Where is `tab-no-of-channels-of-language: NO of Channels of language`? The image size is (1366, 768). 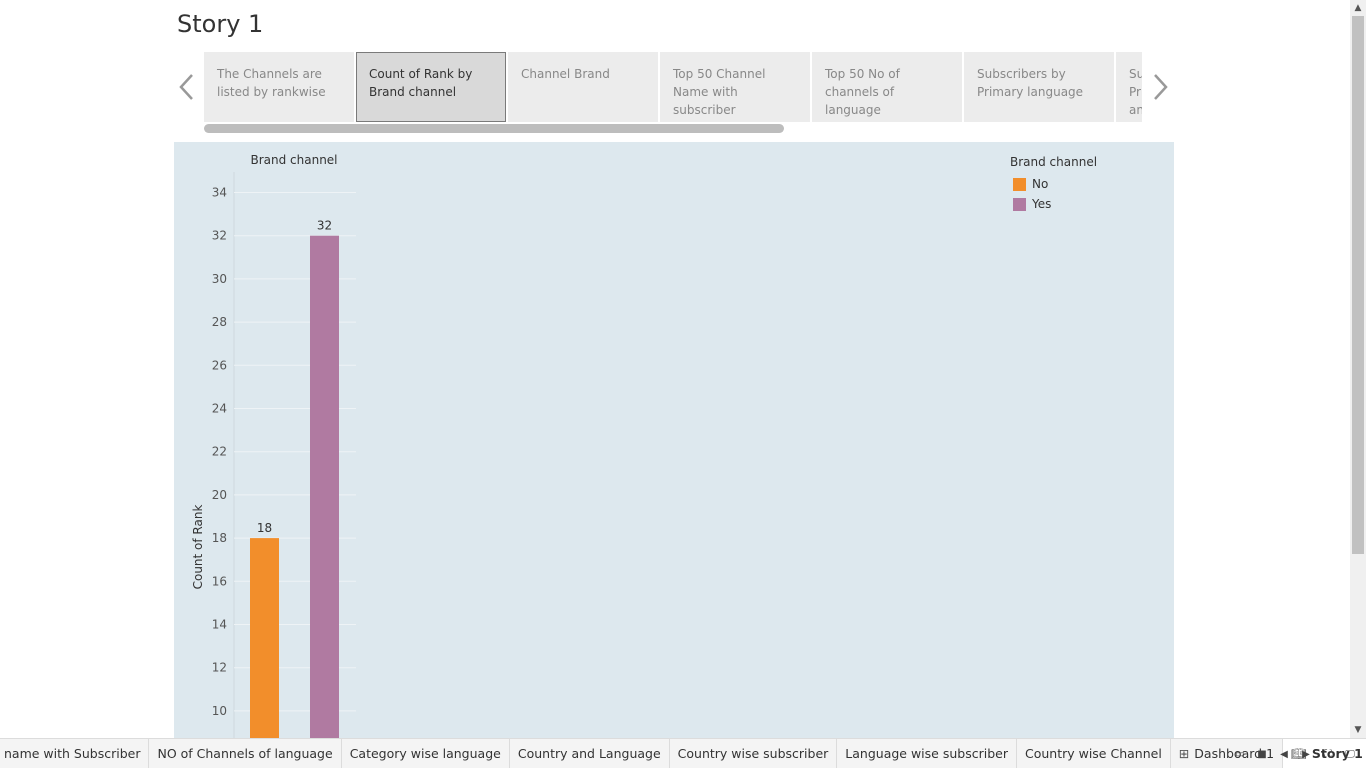
tab-no-of-channels-of-language: NO of Channels of language is located at coordinates (245, 753).